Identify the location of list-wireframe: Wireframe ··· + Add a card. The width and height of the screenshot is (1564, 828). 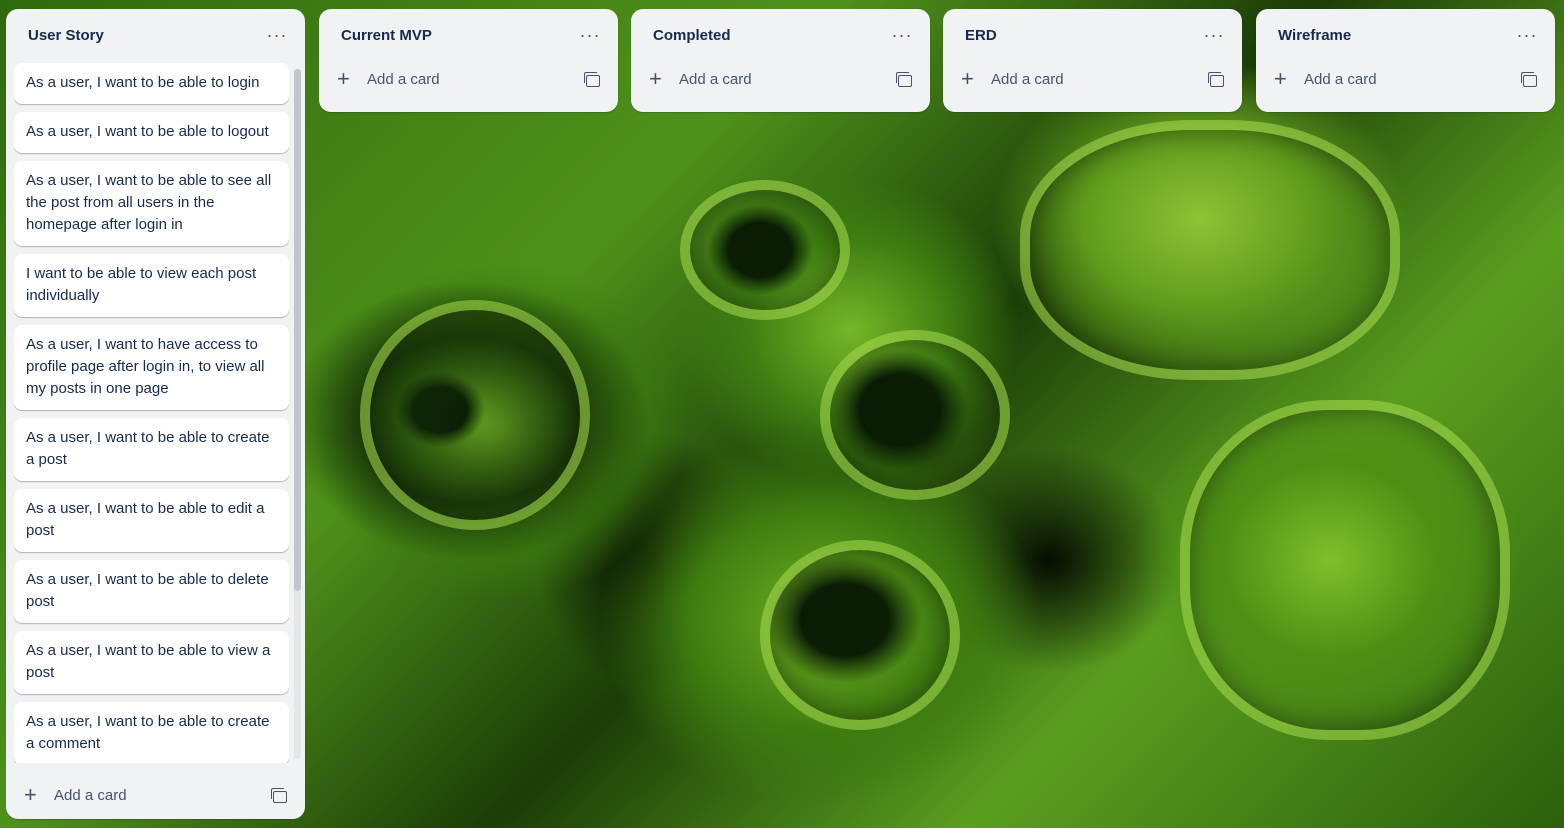
(1405, 60).